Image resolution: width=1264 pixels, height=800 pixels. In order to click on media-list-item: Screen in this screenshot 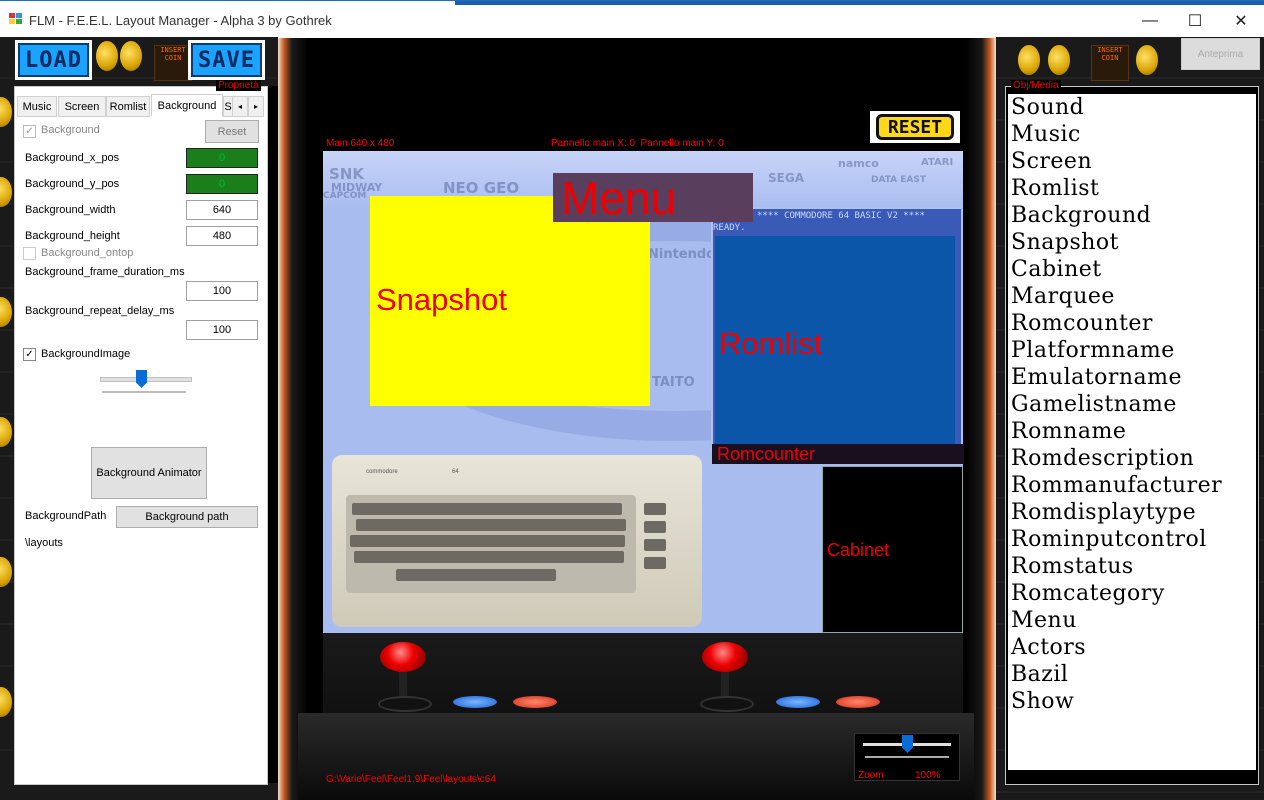, I will do `click(1132, 161)`.